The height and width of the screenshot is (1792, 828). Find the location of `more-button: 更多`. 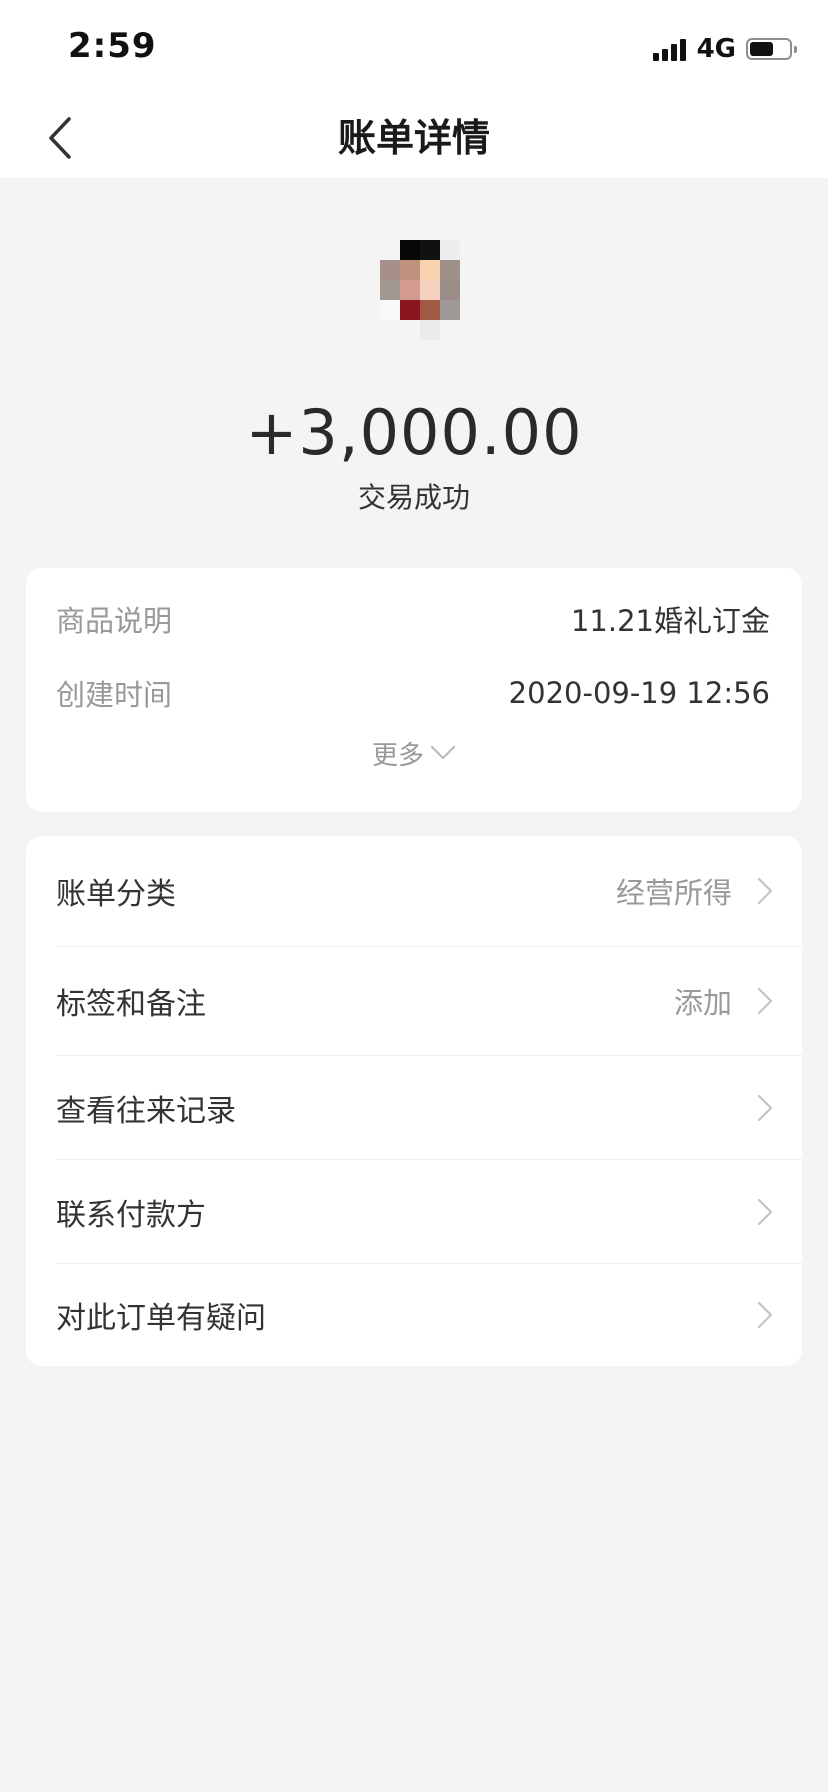

more-button: 更多 is located at coordinates (414, 753).